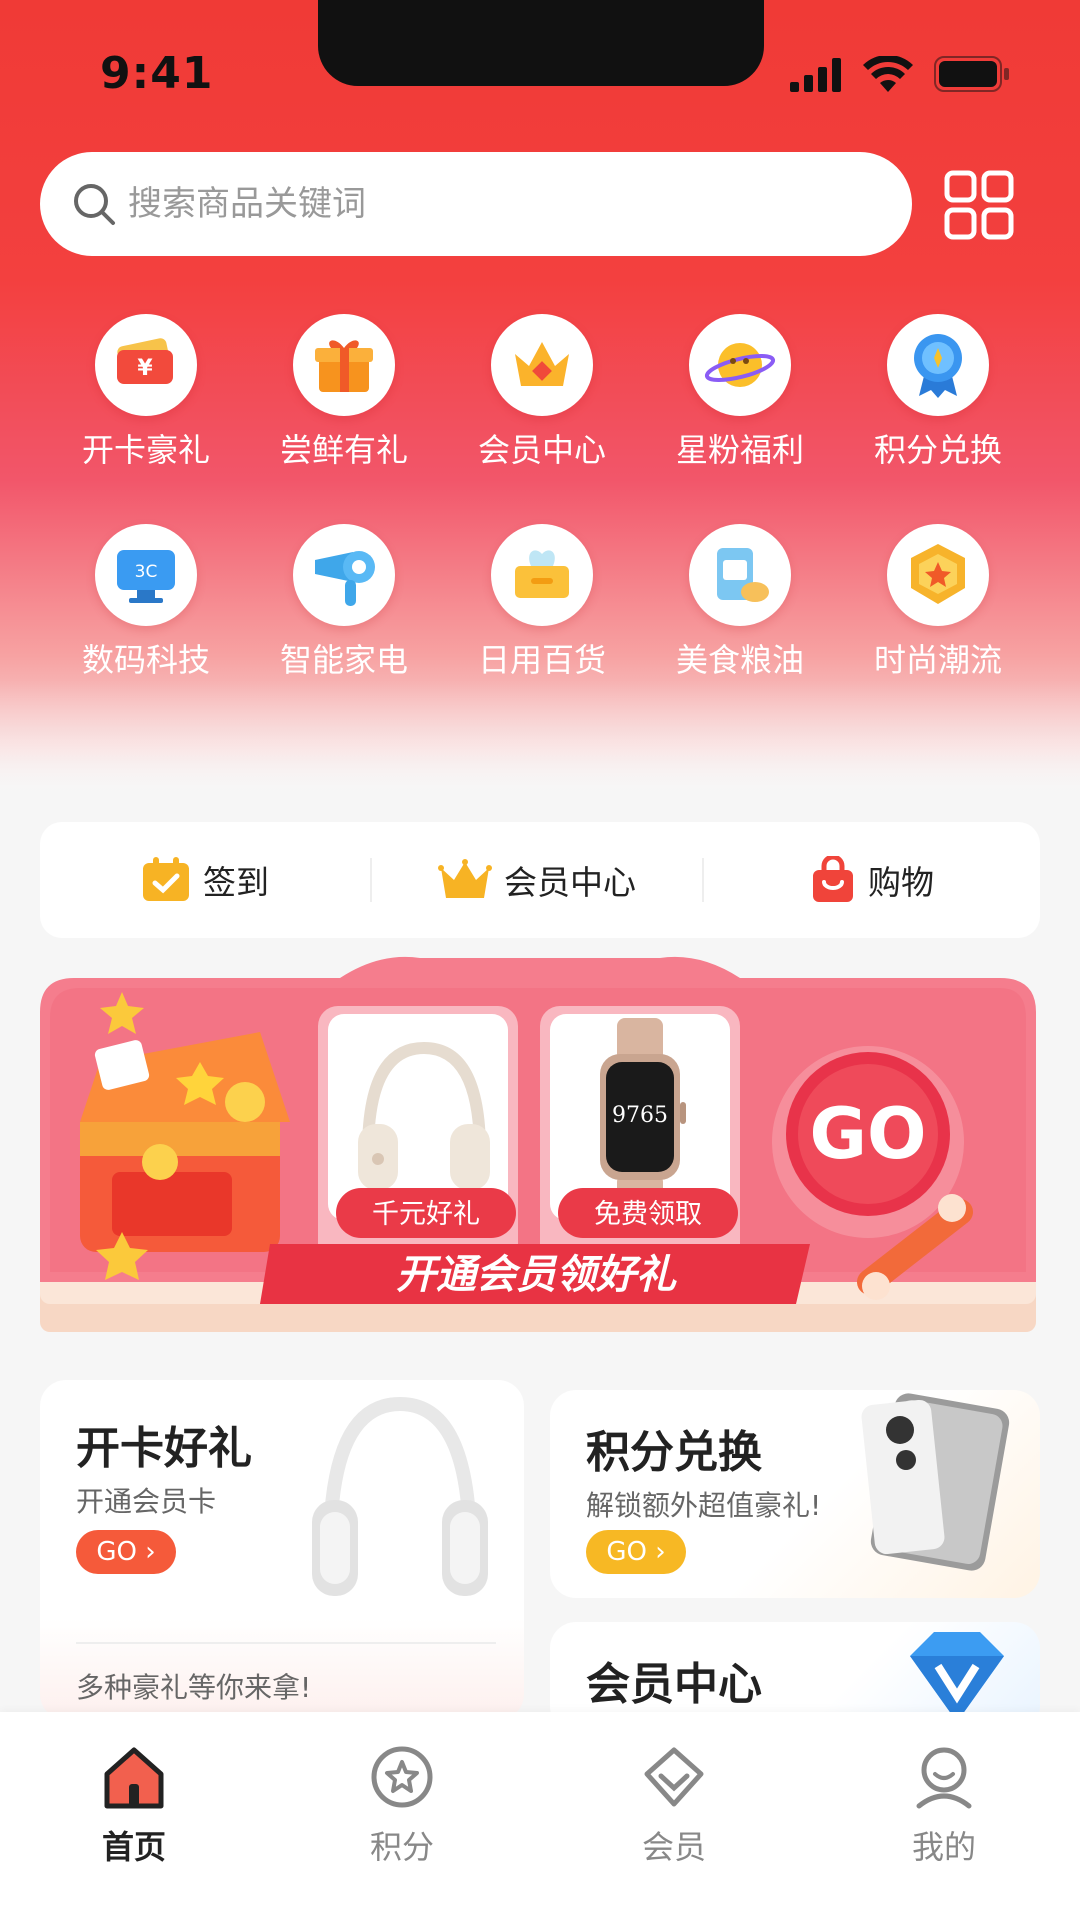  Describe the element at coordinates (740, 365) in the screenshot. I see `planet-icon` at that location.